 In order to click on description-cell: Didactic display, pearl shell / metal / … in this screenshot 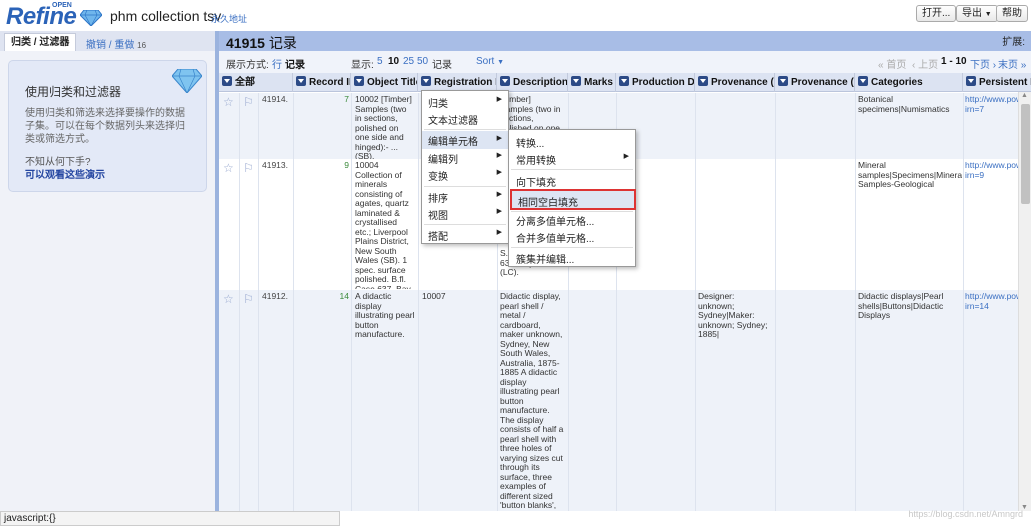, I will do `click(533, 401)`.